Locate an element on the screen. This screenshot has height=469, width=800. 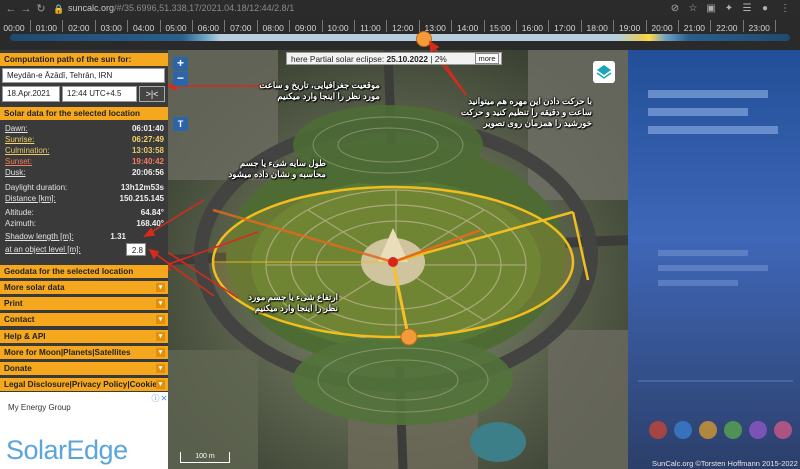
eclipse-prefix: here Partial solar eclipse: is located at coordinates (338, 59).